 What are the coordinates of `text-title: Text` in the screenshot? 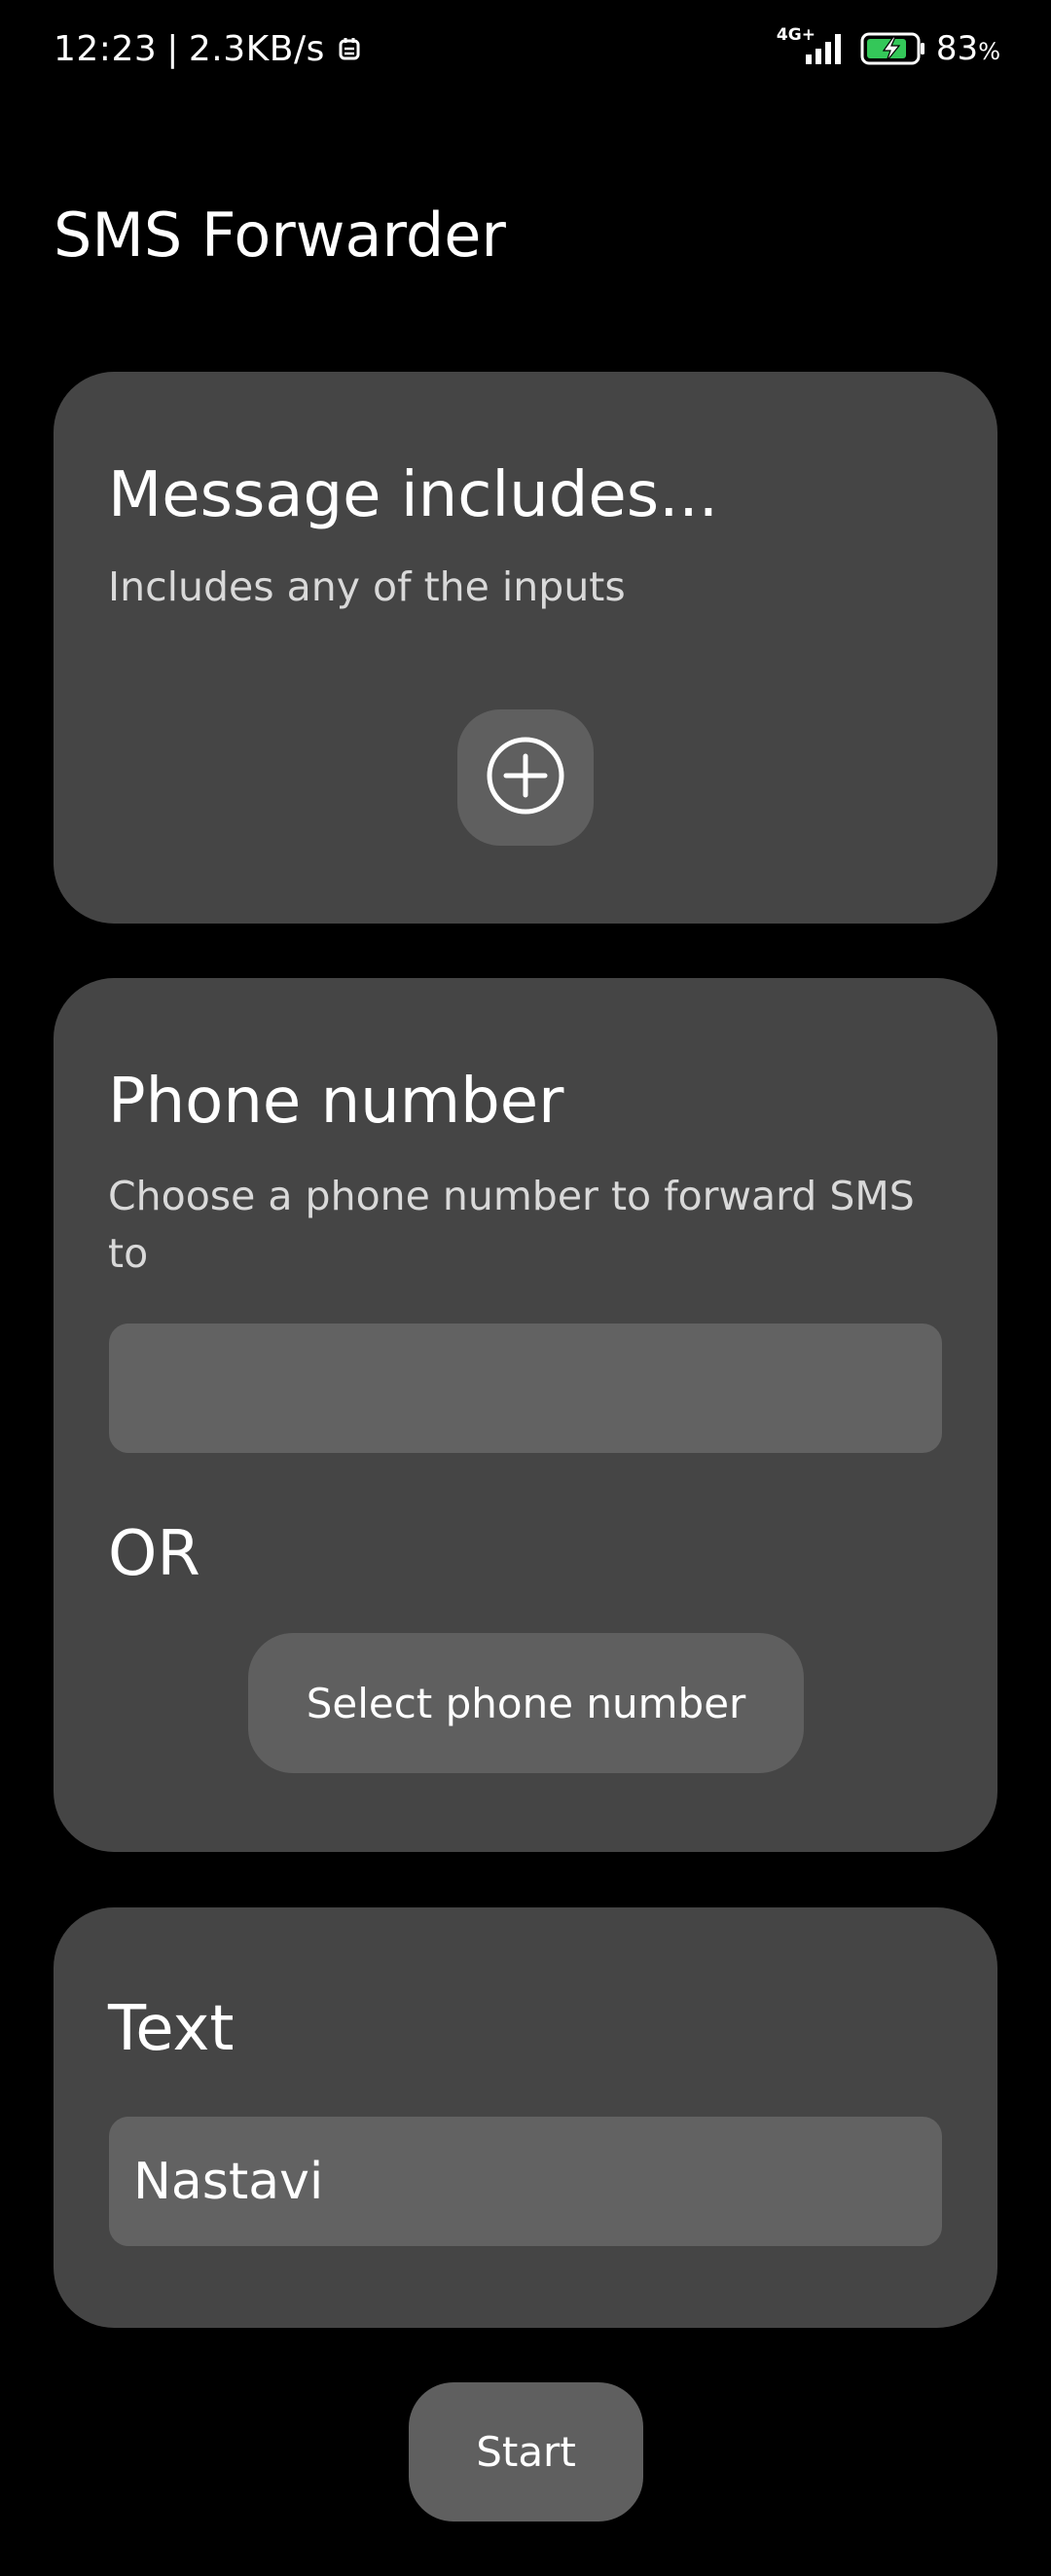 It's located at (171, 2029).